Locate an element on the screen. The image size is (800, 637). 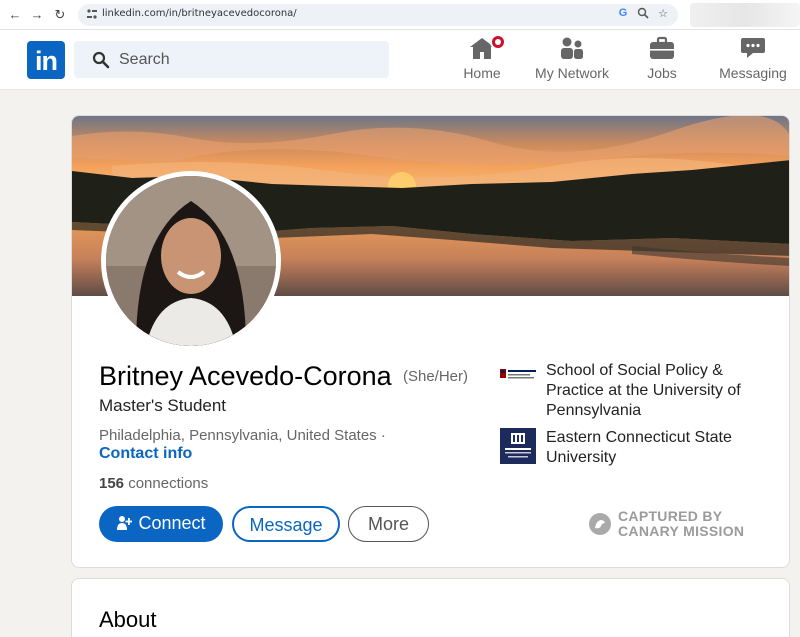
nav-home: Home is located at coordinates (484, 57).